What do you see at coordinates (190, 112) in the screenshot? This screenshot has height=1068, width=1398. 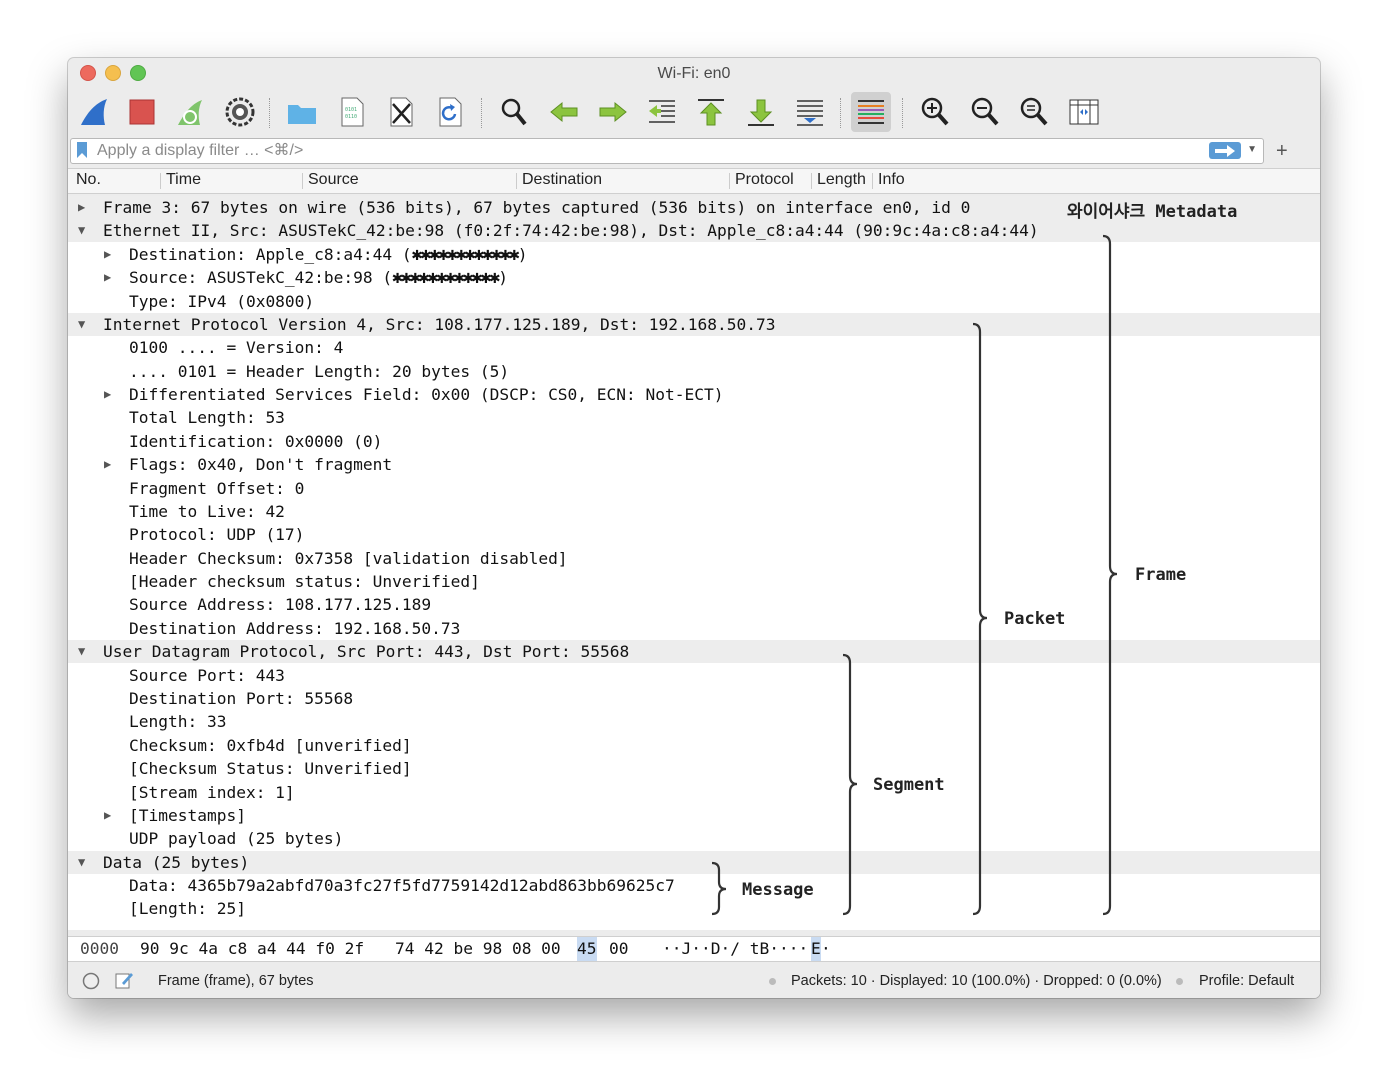 I see `restart-capture-button` at bounding box center [190, 112].